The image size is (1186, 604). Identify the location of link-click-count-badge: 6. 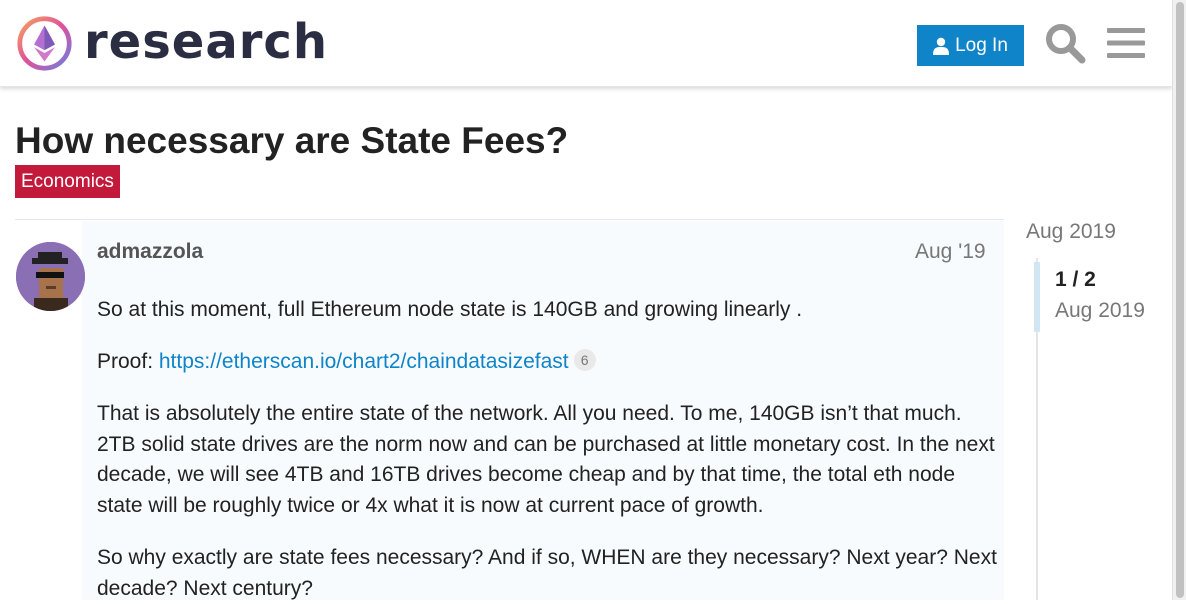
(584, 360).